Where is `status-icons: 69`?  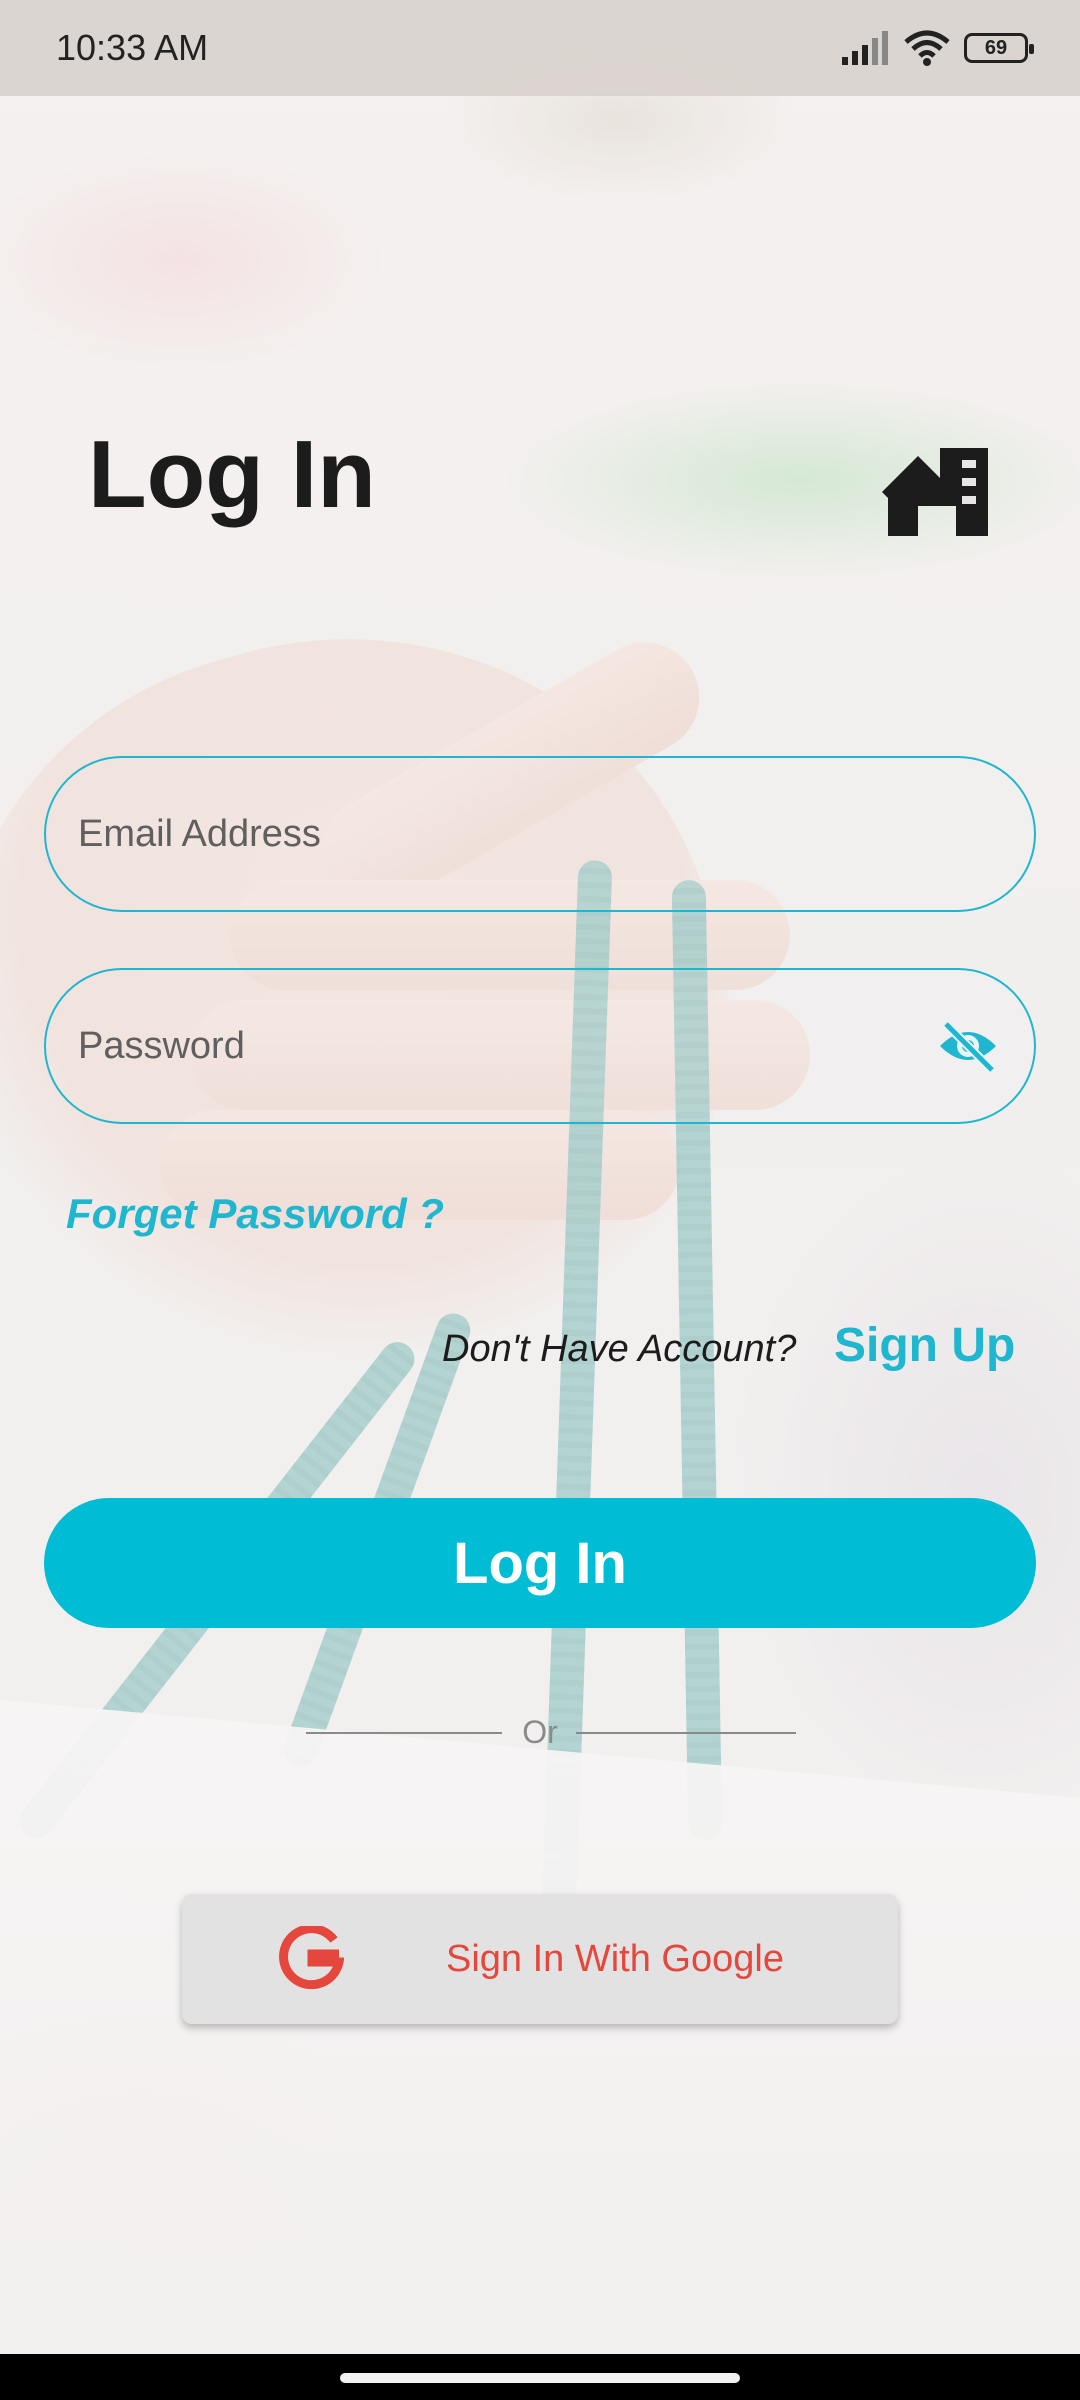
status-icons: 69 is located at coordinates (937, 48).